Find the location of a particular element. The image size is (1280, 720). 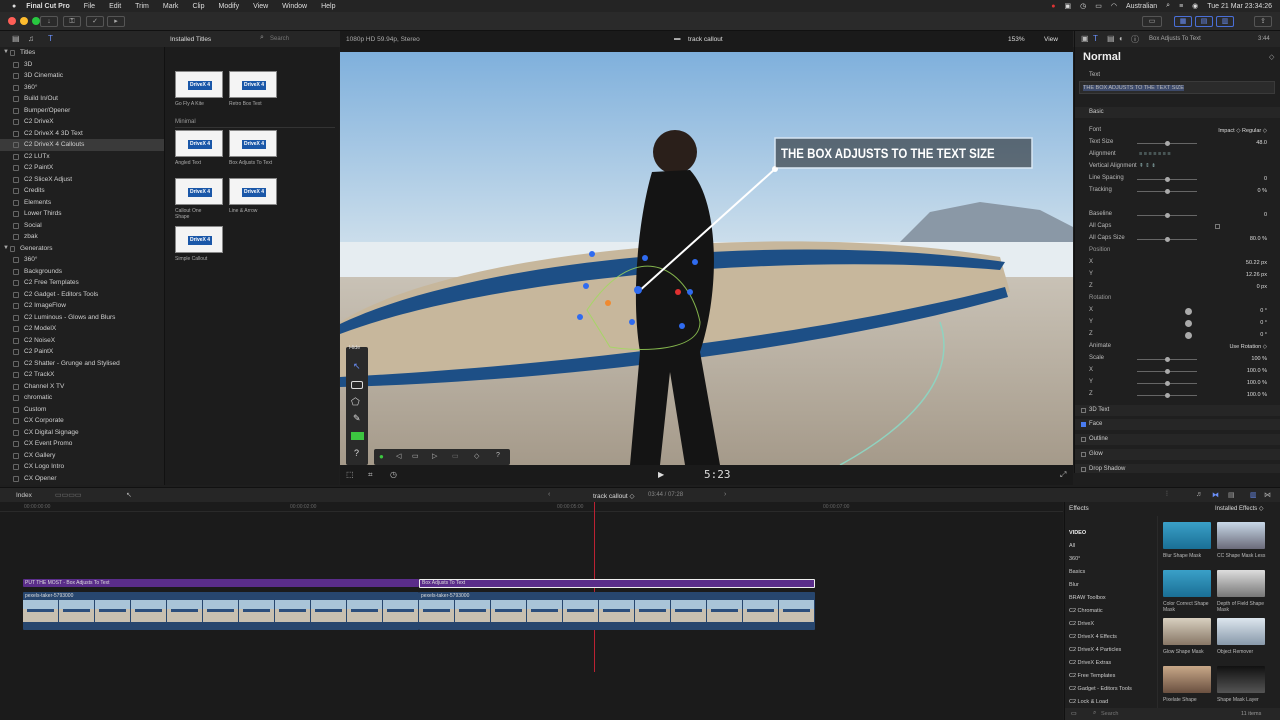

speed-menu-icon: ◷ is located at coordinates (393, 474).